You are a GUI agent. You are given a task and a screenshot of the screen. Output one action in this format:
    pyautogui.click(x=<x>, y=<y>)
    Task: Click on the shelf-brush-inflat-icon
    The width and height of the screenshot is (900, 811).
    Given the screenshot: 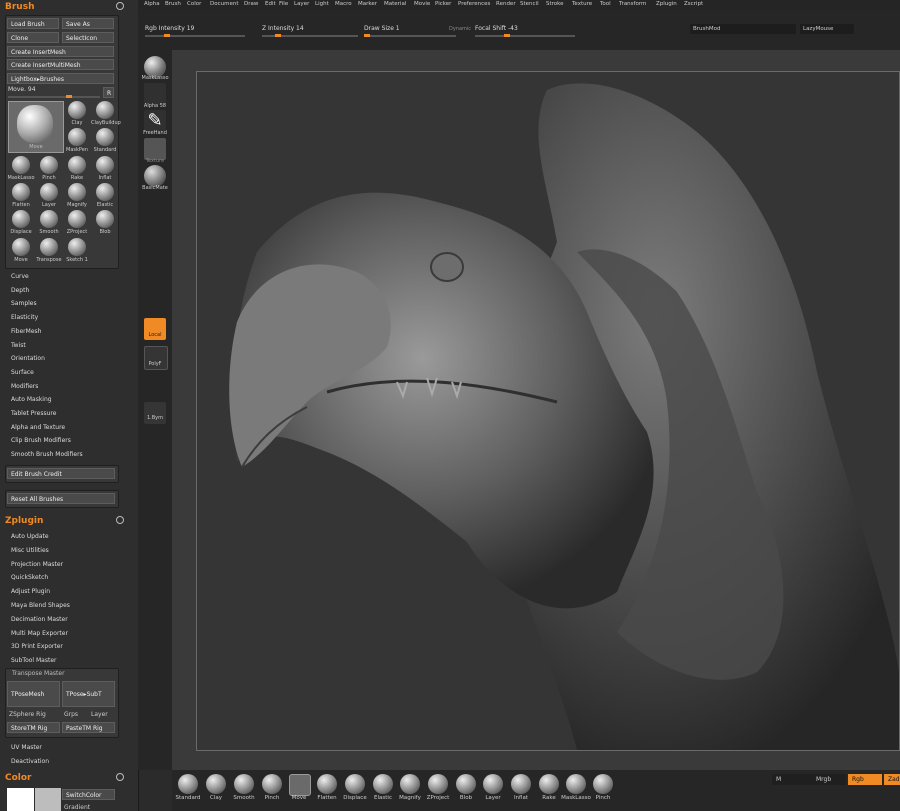 What is the action you would take?
    pyautogui.click(x=521, y=784)
    